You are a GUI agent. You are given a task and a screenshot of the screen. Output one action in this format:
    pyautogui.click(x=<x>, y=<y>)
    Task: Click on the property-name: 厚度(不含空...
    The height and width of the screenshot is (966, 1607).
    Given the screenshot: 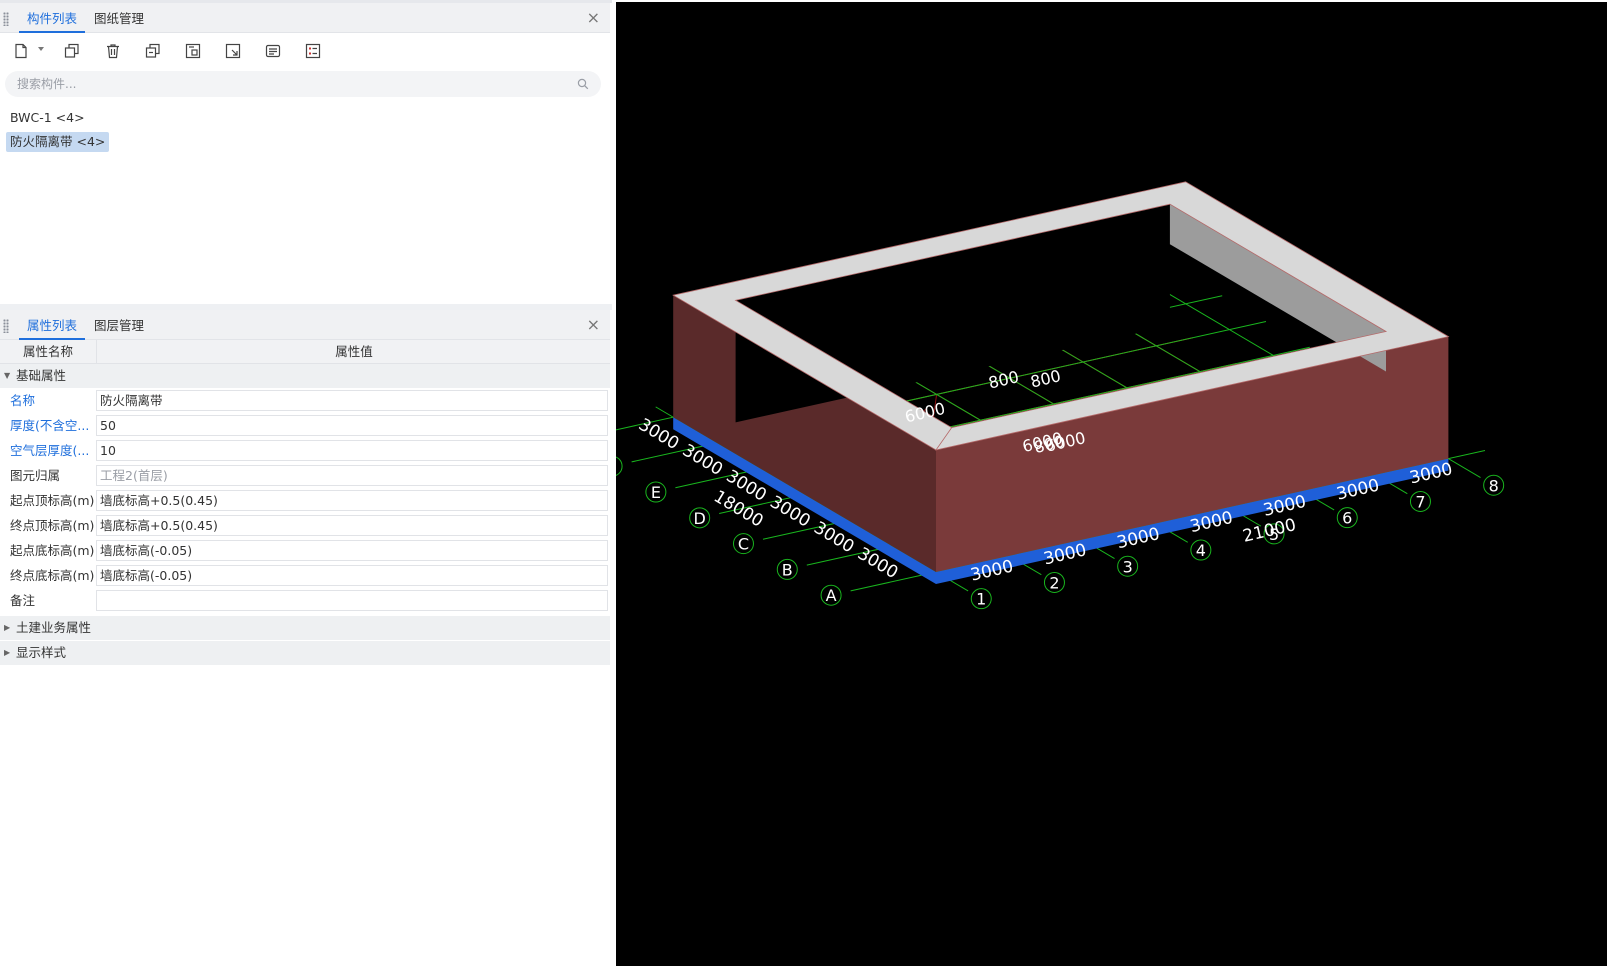 What is the action you would take?
    pyautogui.click(x=50, y=425)
    